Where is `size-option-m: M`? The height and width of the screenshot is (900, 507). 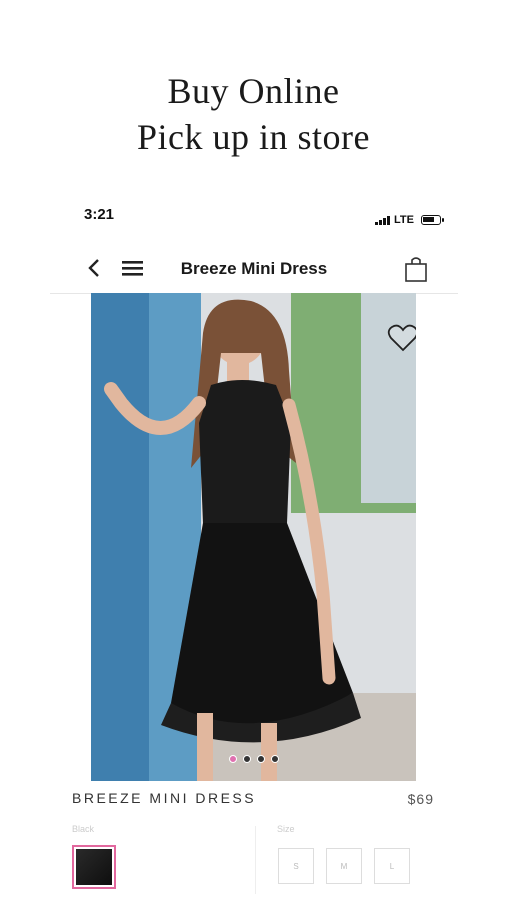
size-option-m: M is located at coordinates (344, 866).